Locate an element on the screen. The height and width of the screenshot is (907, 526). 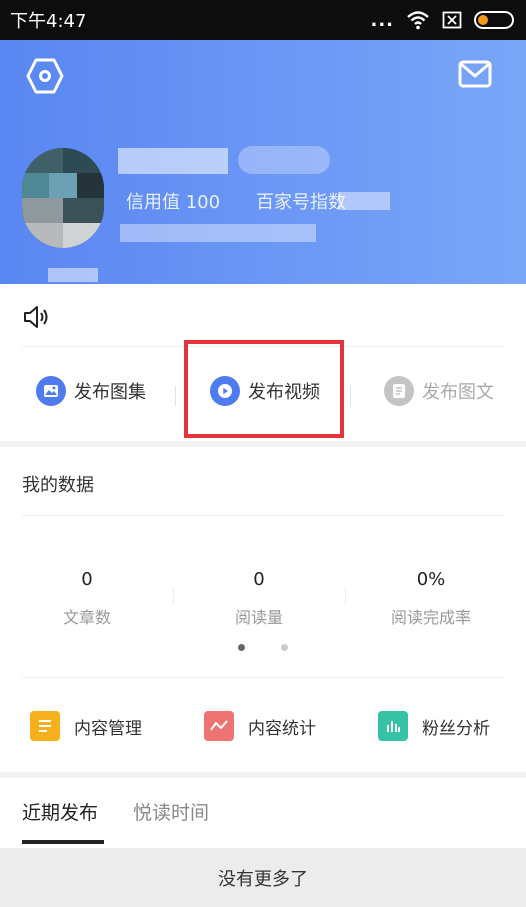
content-management-button: 内容管理 is located at coordinates (86, 726).